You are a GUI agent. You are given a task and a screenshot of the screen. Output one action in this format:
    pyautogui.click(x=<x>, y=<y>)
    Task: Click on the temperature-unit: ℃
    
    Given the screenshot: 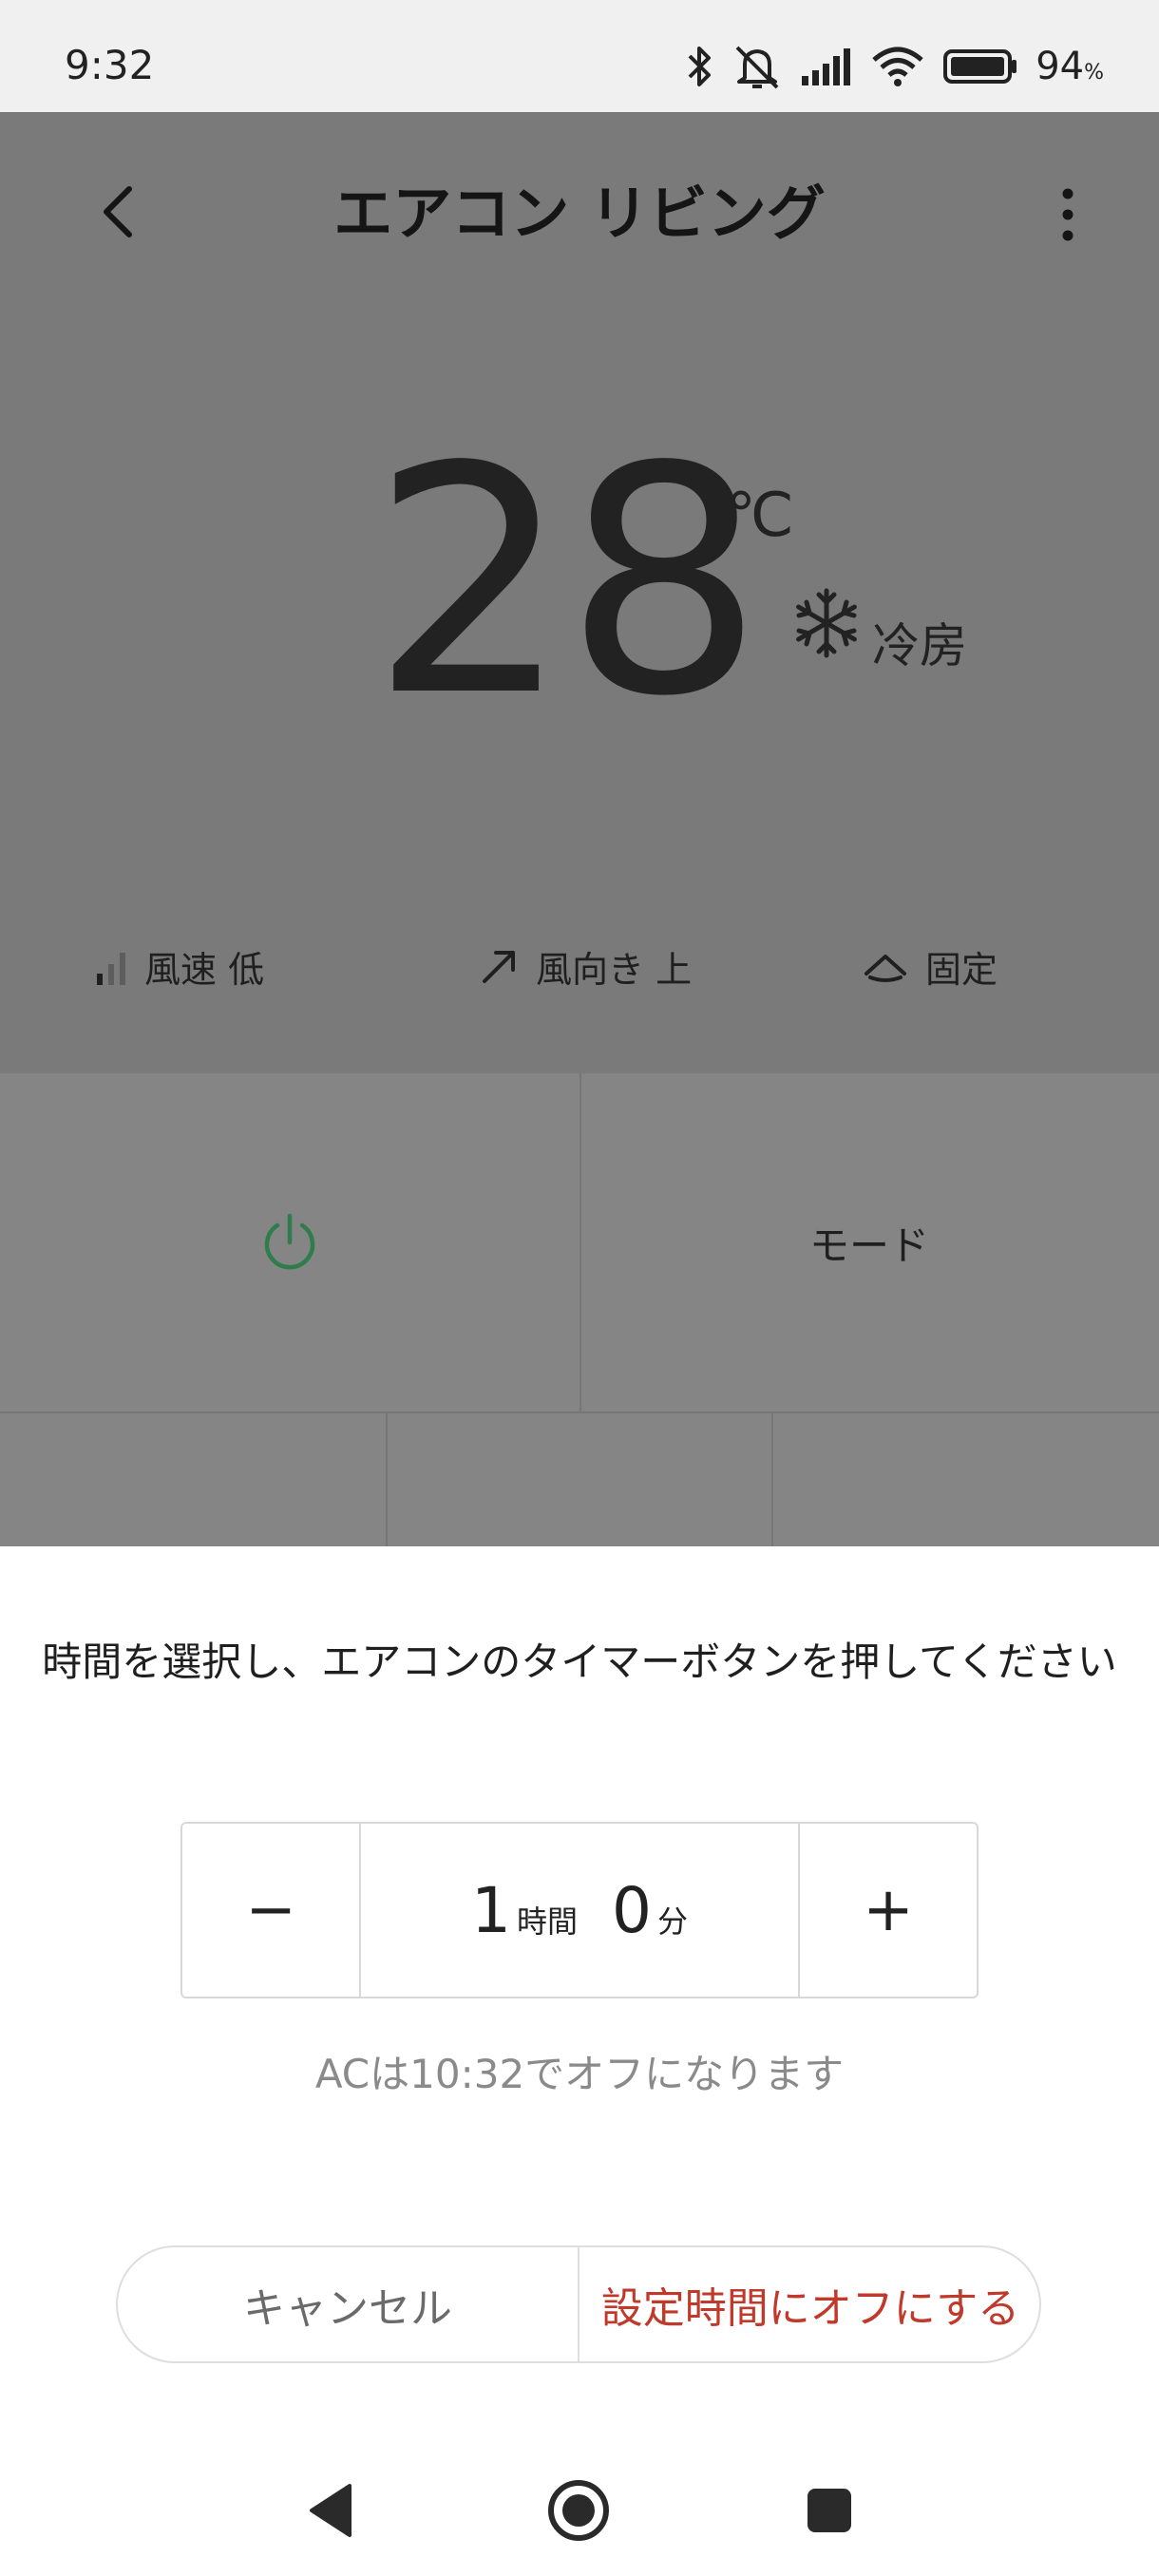 What is the action you would take?
    pyautogui.click(x=760, y=516)
    